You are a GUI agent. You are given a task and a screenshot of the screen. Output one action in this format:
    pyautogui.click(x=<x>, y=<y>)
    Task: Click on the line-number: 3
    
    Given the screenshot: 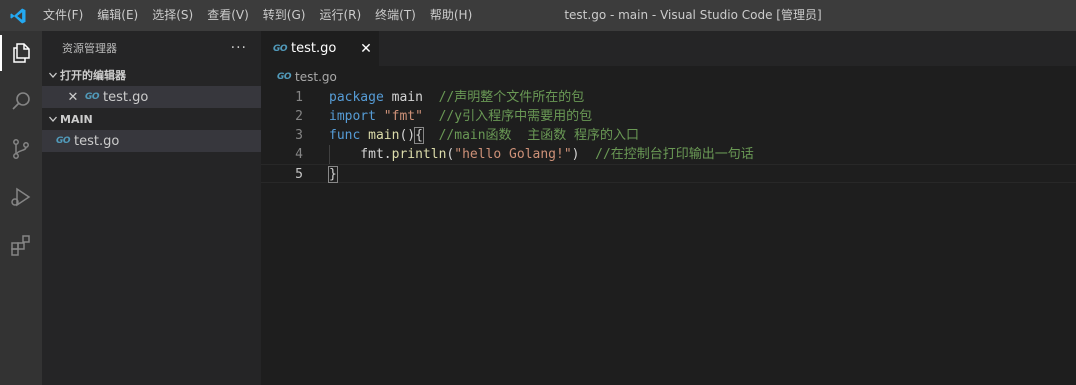 What is the action you would take?
    pyautogui.click(x=299, y=135)
    